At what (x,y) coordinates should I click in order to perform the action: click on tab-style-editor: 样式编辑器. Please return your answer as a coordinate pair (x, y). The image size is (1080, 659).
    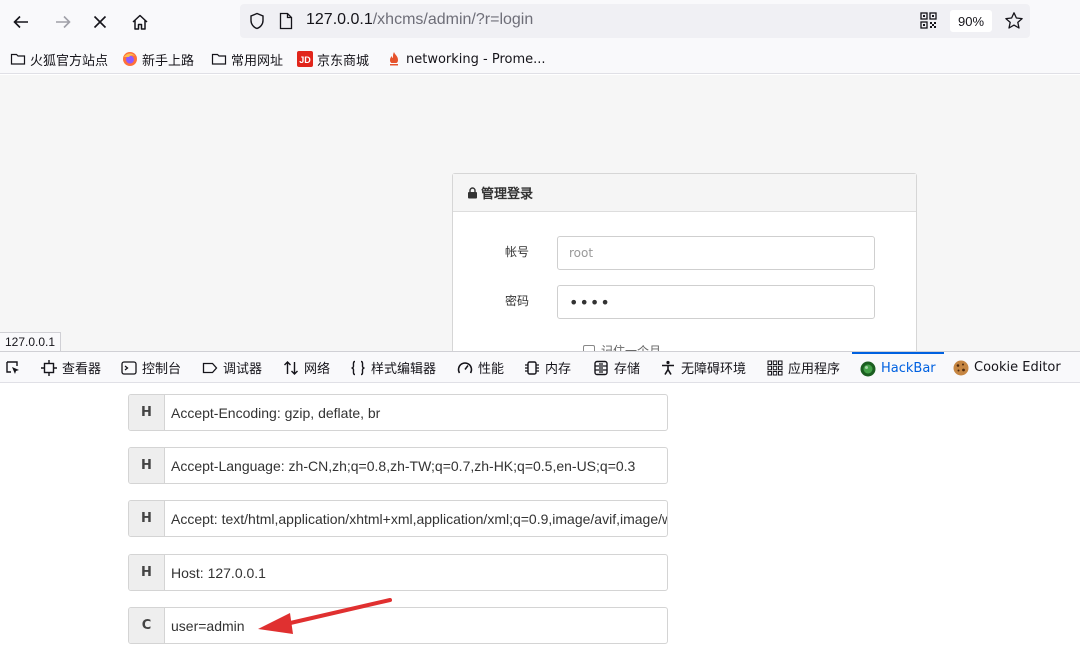
    Looking at the image, I should click on (393, 367).